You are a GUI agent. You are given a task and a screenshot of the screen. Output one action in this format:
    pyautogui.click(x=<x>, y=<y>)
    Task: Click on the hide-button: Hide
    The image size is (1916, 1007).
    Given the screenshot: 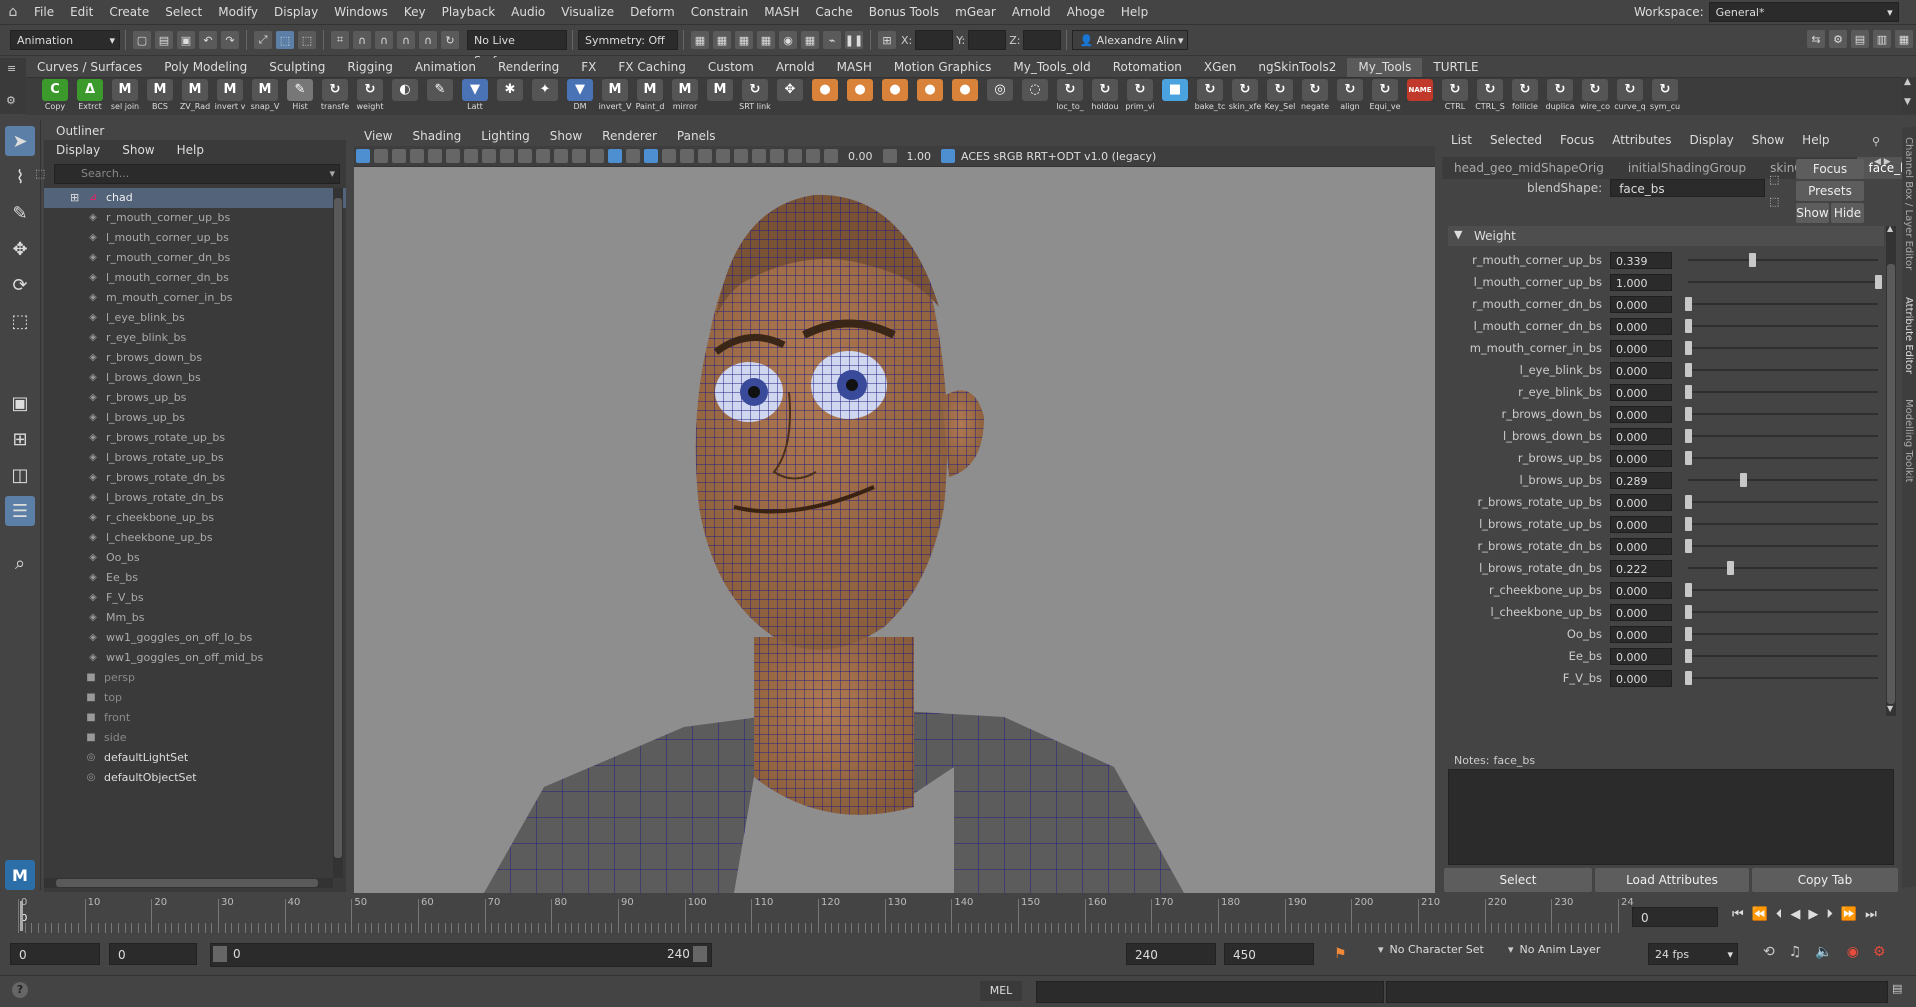 What is the action you would take?
    pyautogui.click(x=1847, y=213)
    